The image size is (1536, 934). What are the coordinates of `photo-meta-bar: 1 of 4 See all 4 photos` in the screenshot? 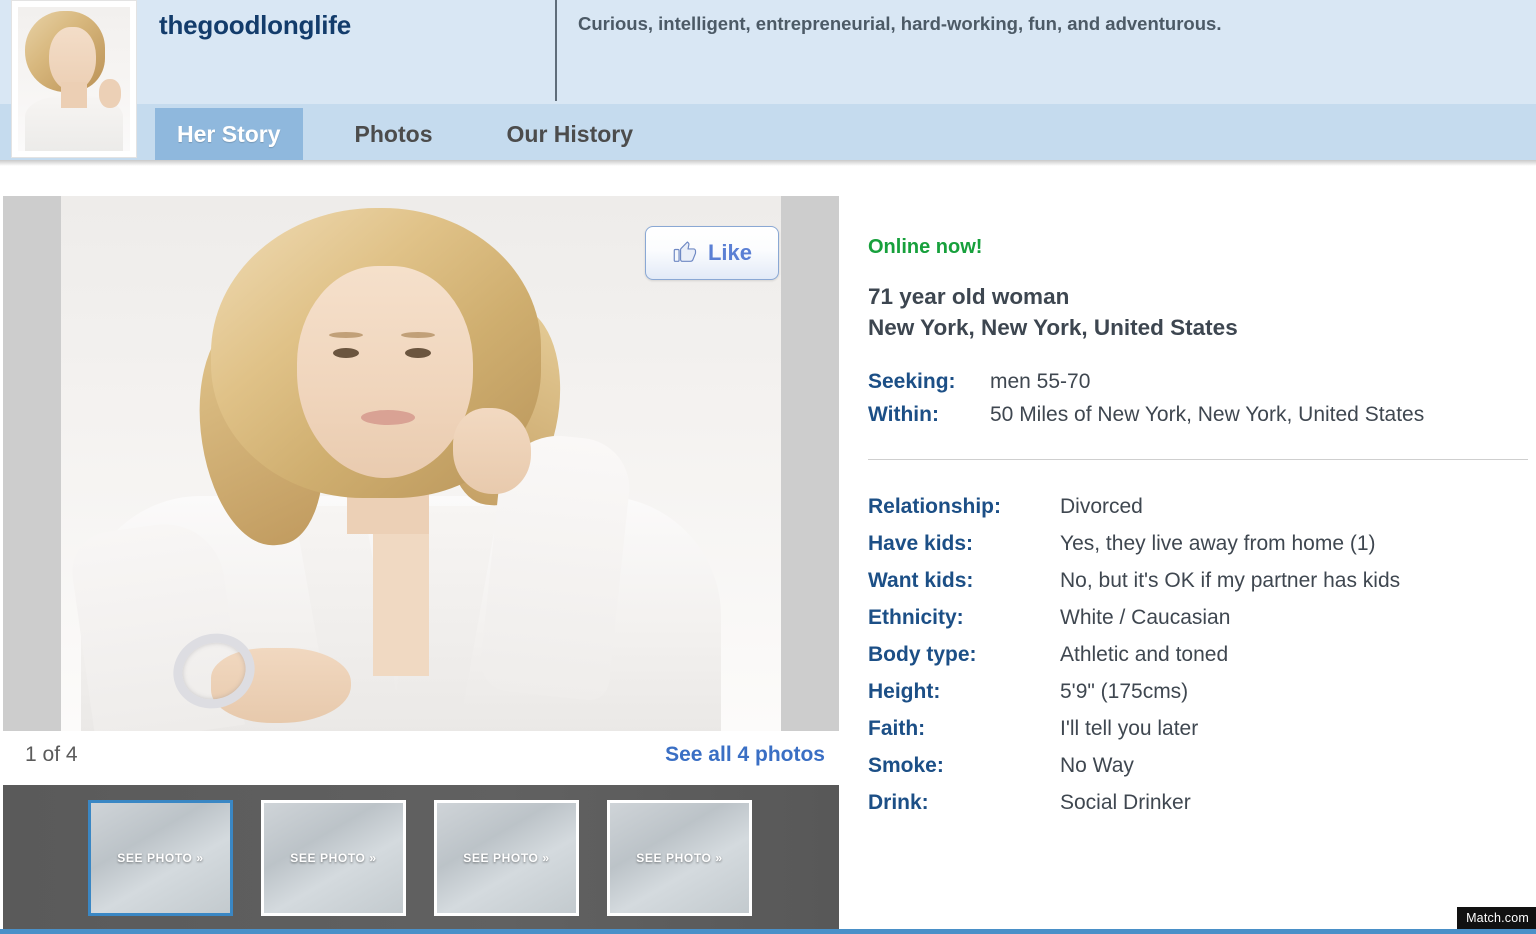 It's located at (421, 758).